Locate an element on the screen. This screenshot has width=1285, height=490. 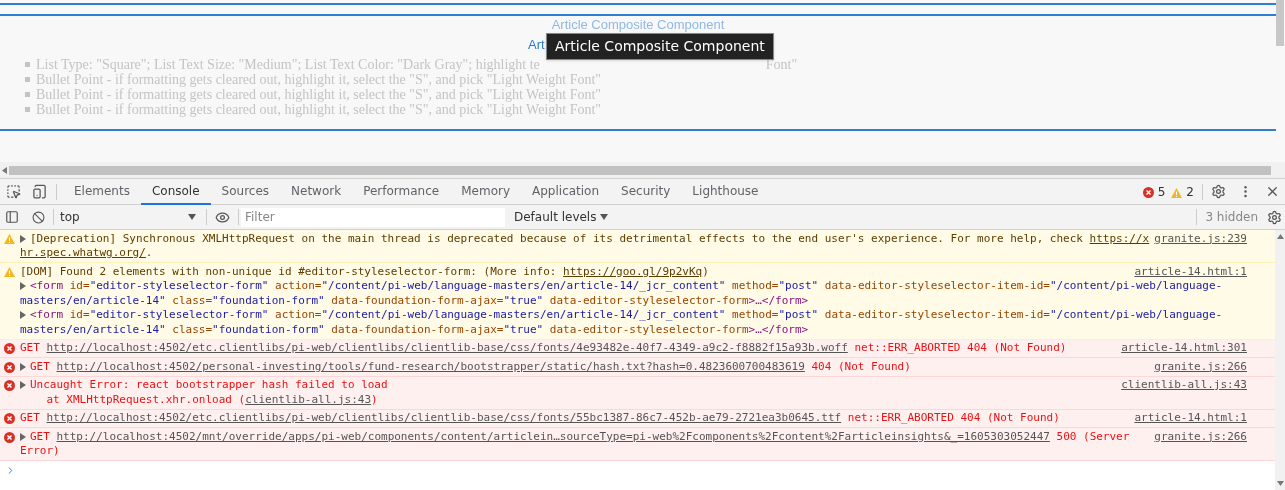
link: hr.spec.whatwg.org/ is located at coordinates (83, 252).